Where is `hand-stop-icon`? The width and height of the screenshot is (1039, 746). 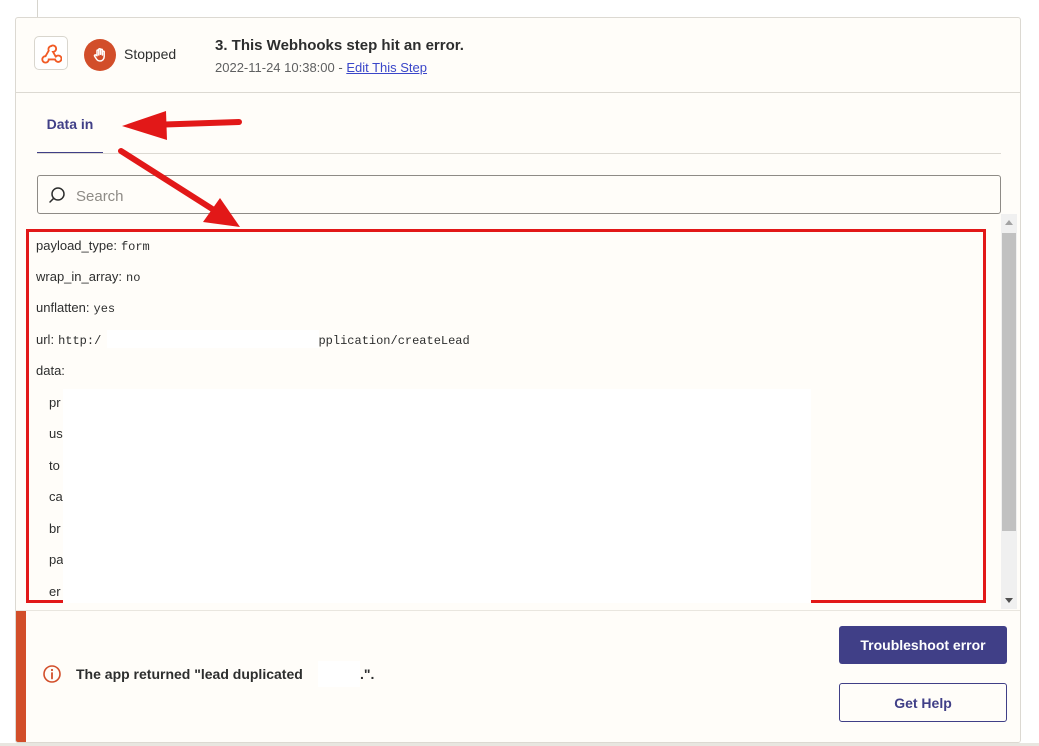
hand-stop-icon is located at coordinates (100, 55).